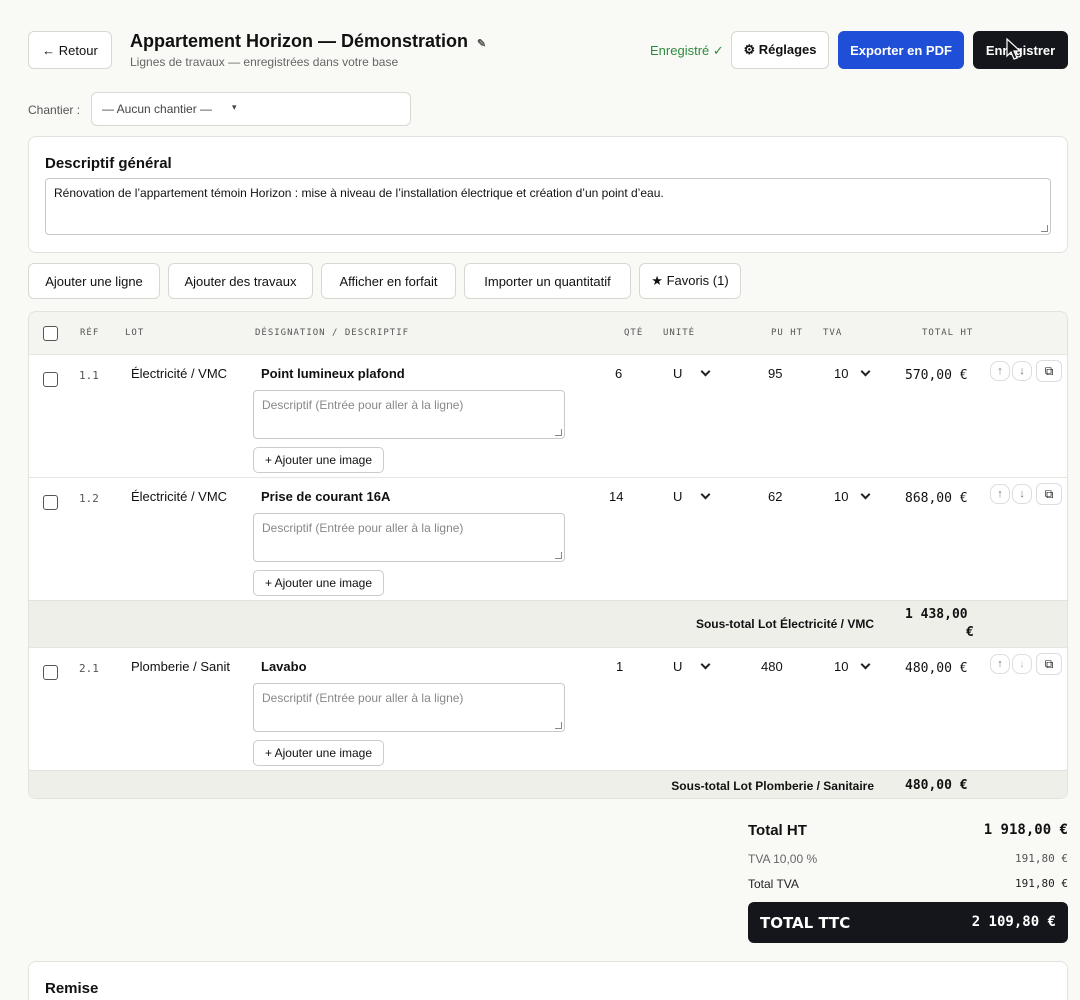 The image size is (1080, 1000). Describe the element at coordinates (805, 923) in the screenshot. I see `total-ttc-label: TOTAL TTC` at that location.